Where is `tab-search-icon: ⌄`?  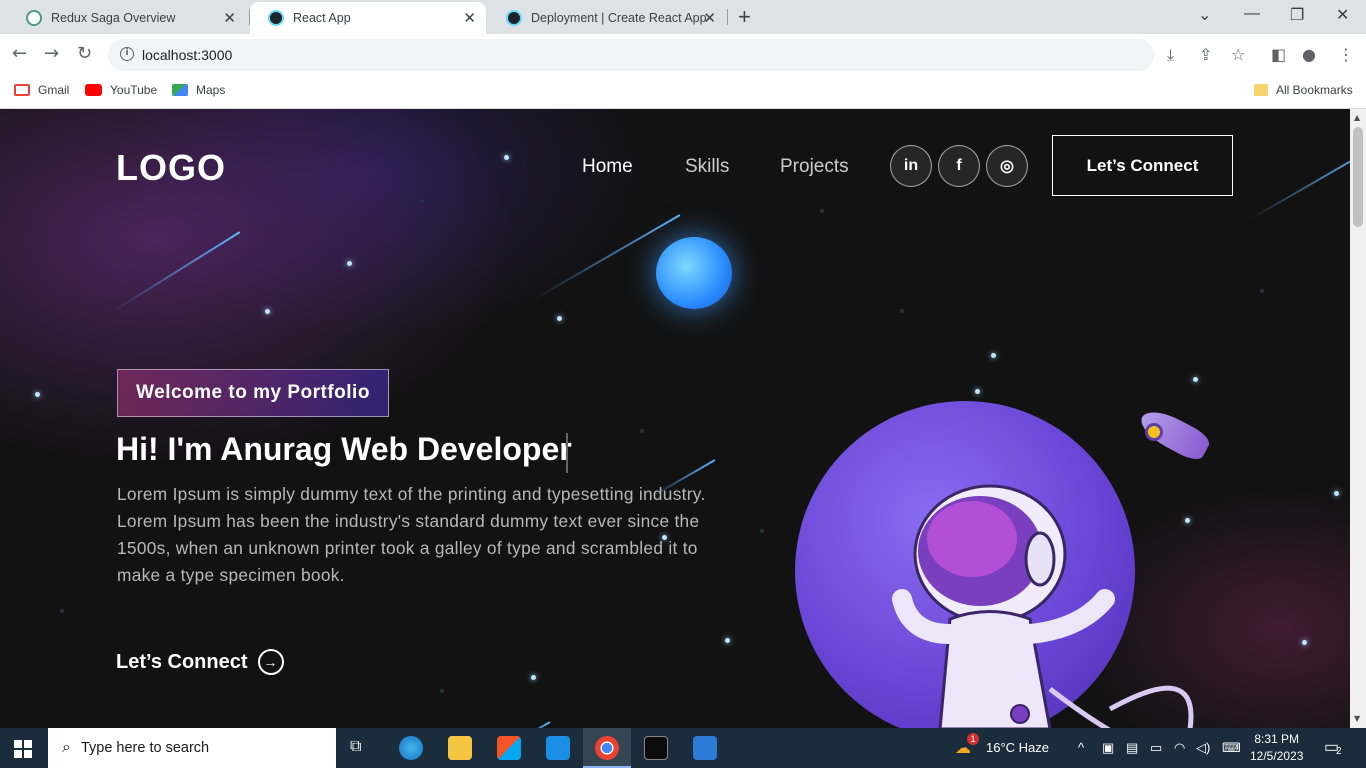 tab-search-icon: ⌄ is located at coordinates (1204, 15).